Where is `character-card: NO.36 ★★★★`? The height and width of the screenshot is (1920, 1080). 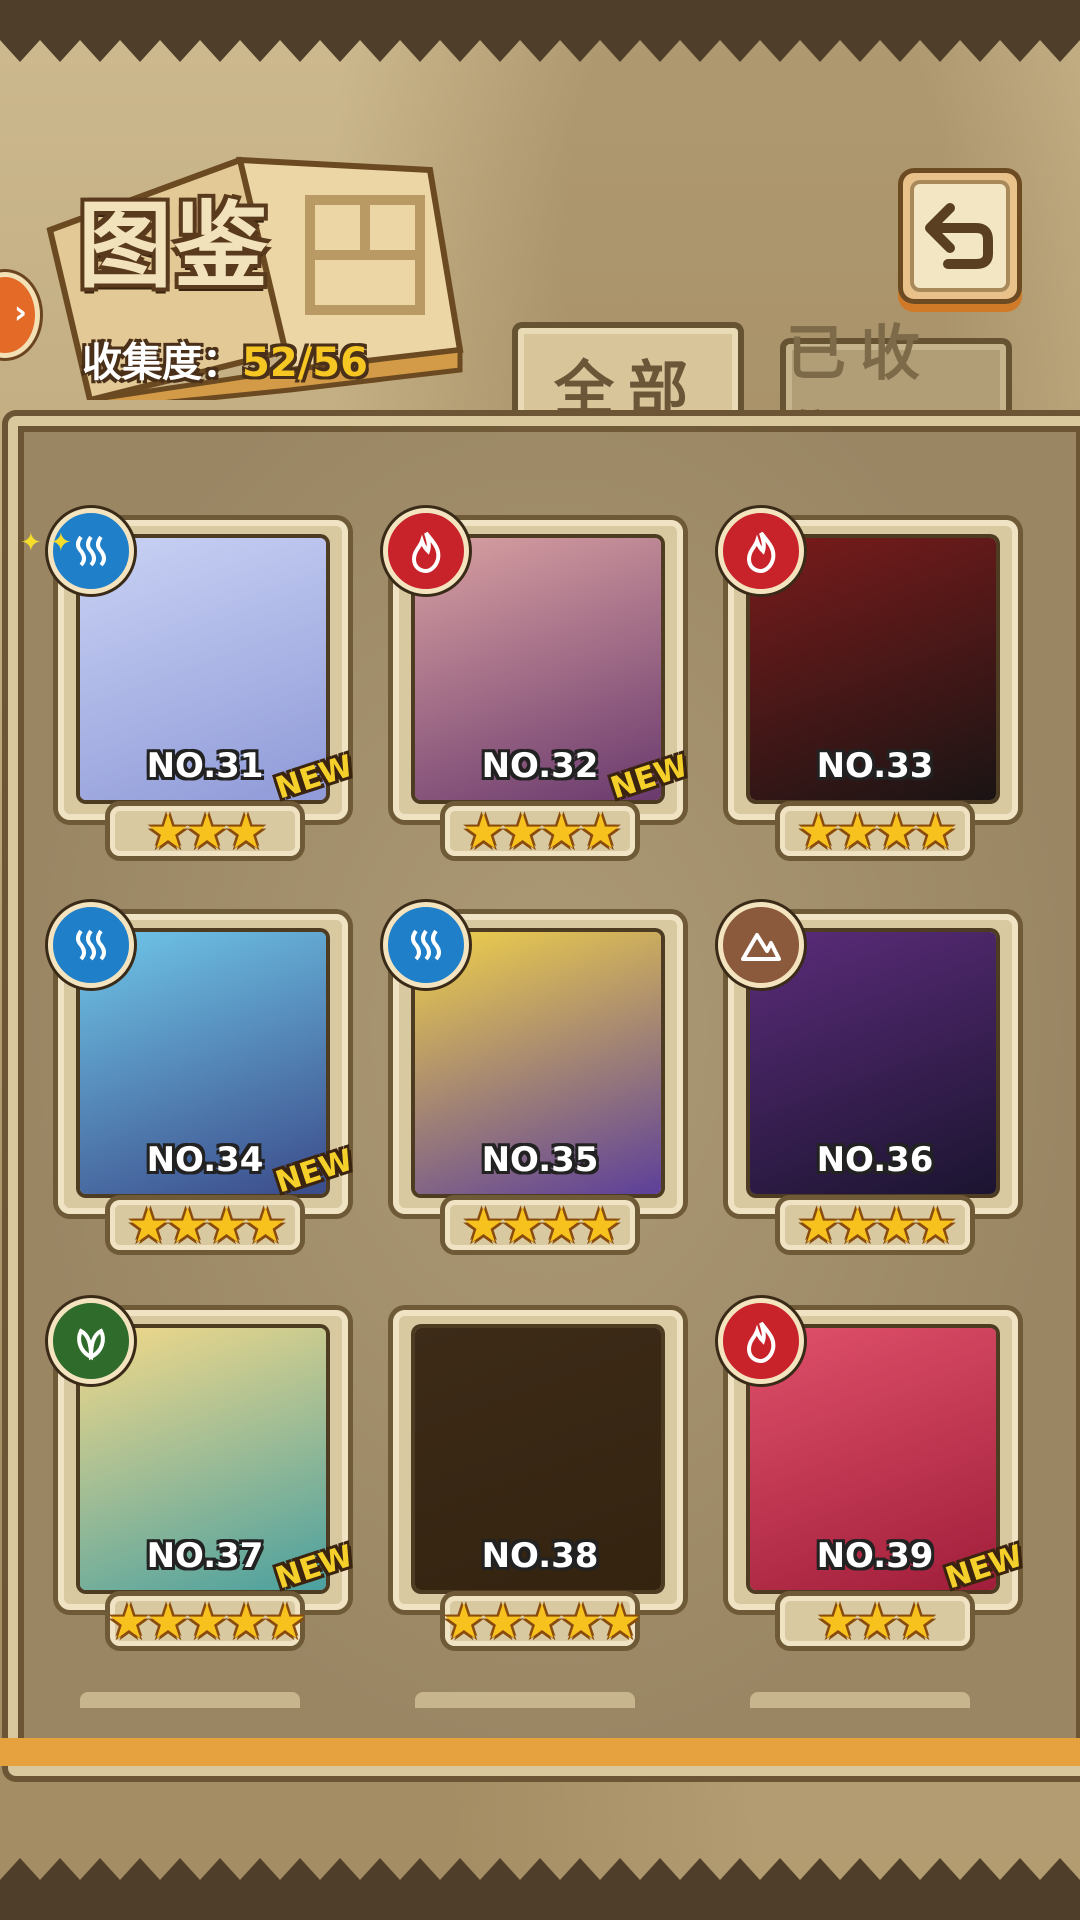 character-card: NO.36 ★★★★ is located at coordinates (874, 1079).